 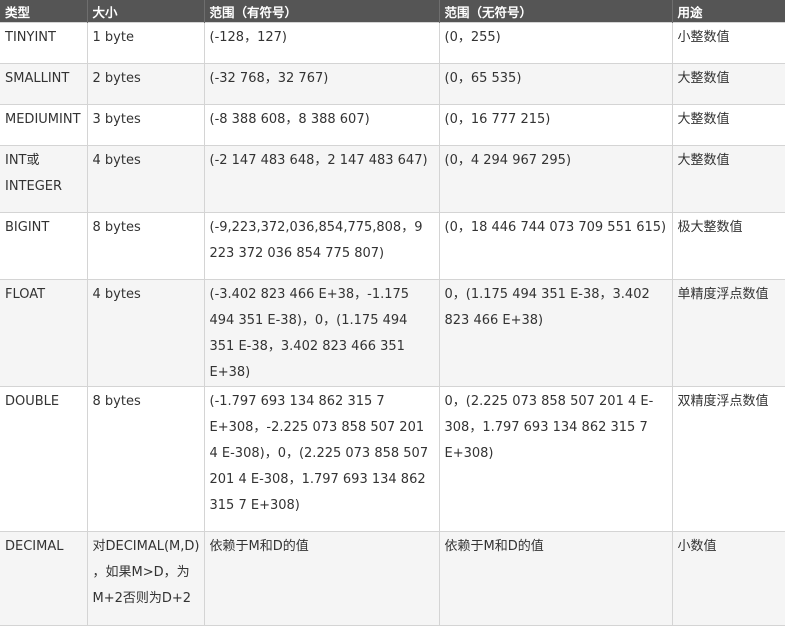 I want to click on header-use: 用途, so click(x=728, y=11).